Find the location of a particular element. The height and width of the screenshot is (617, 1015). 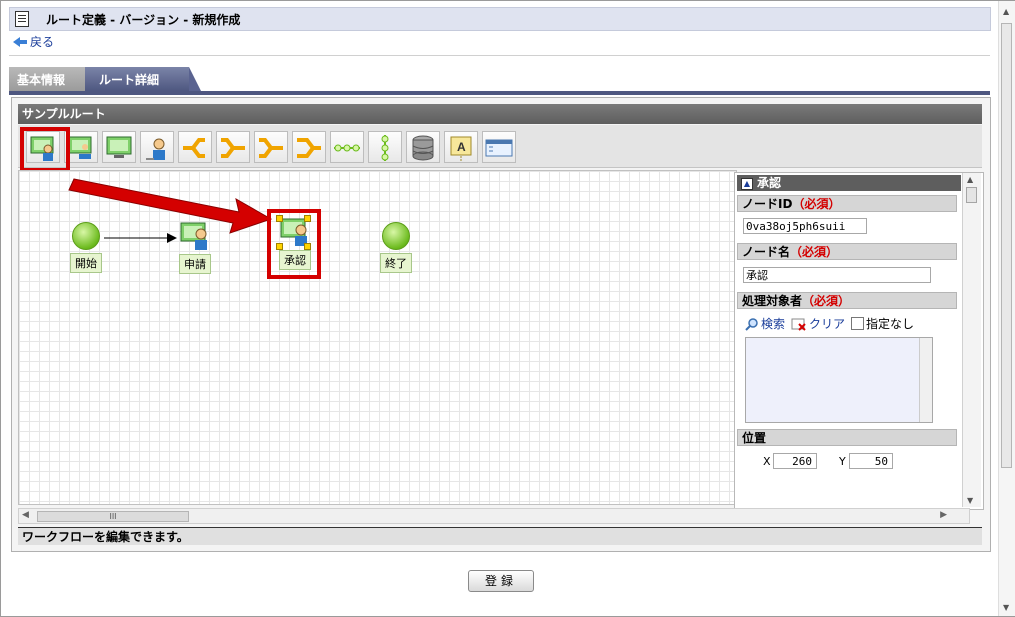

tab-basic-info: 基本情報 is located at coordinates (54, 79).